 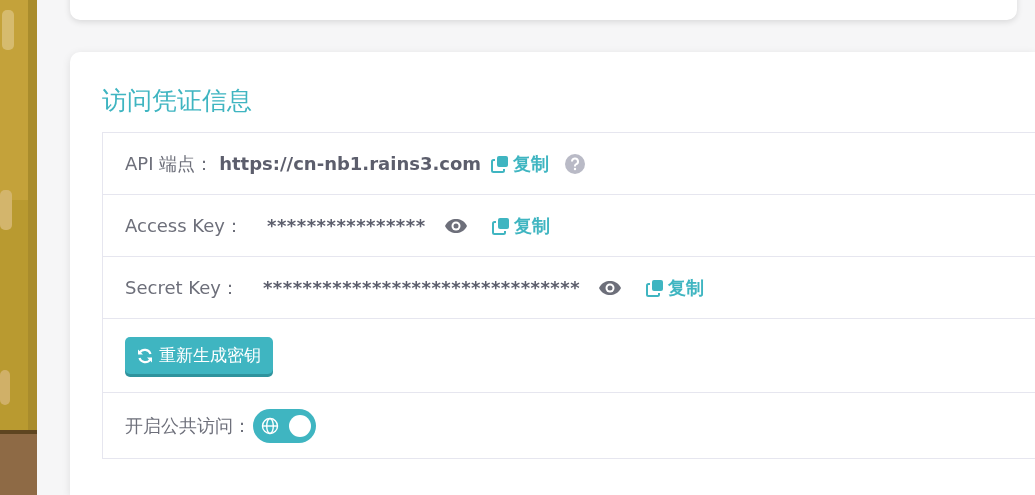 What do you see at coordinates (145, 355) in the screenshot?
I see `refresh-icon` at bounding box center [145, 355].